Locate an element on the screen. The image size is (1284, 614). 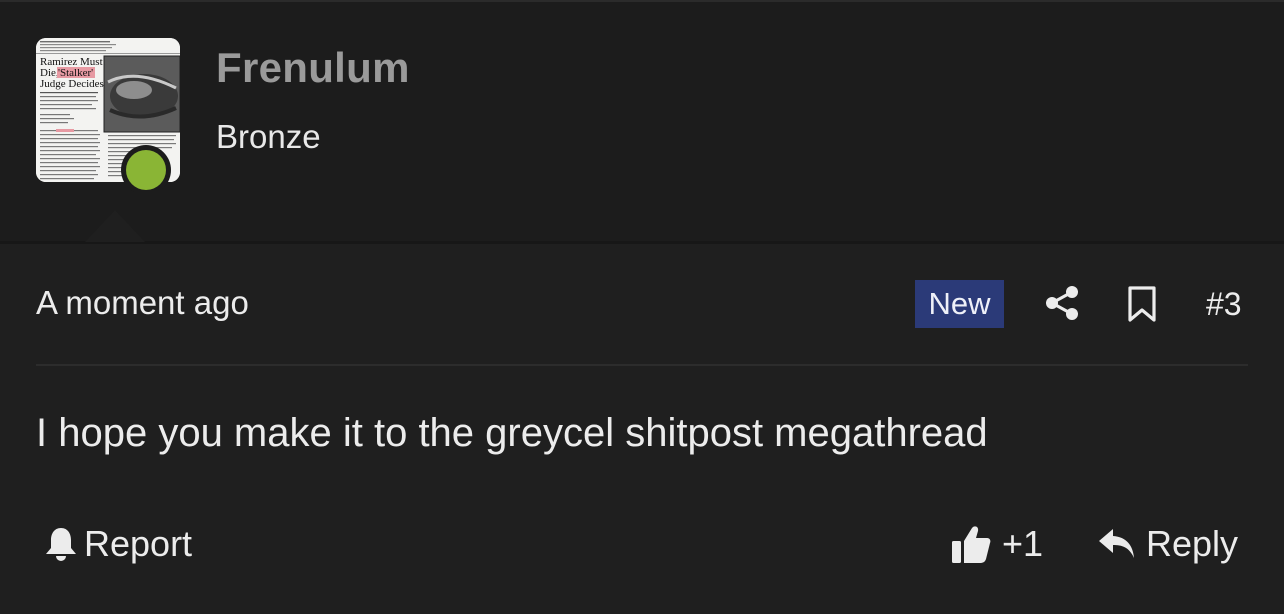
header-divider is located at coordinates (642, 242).